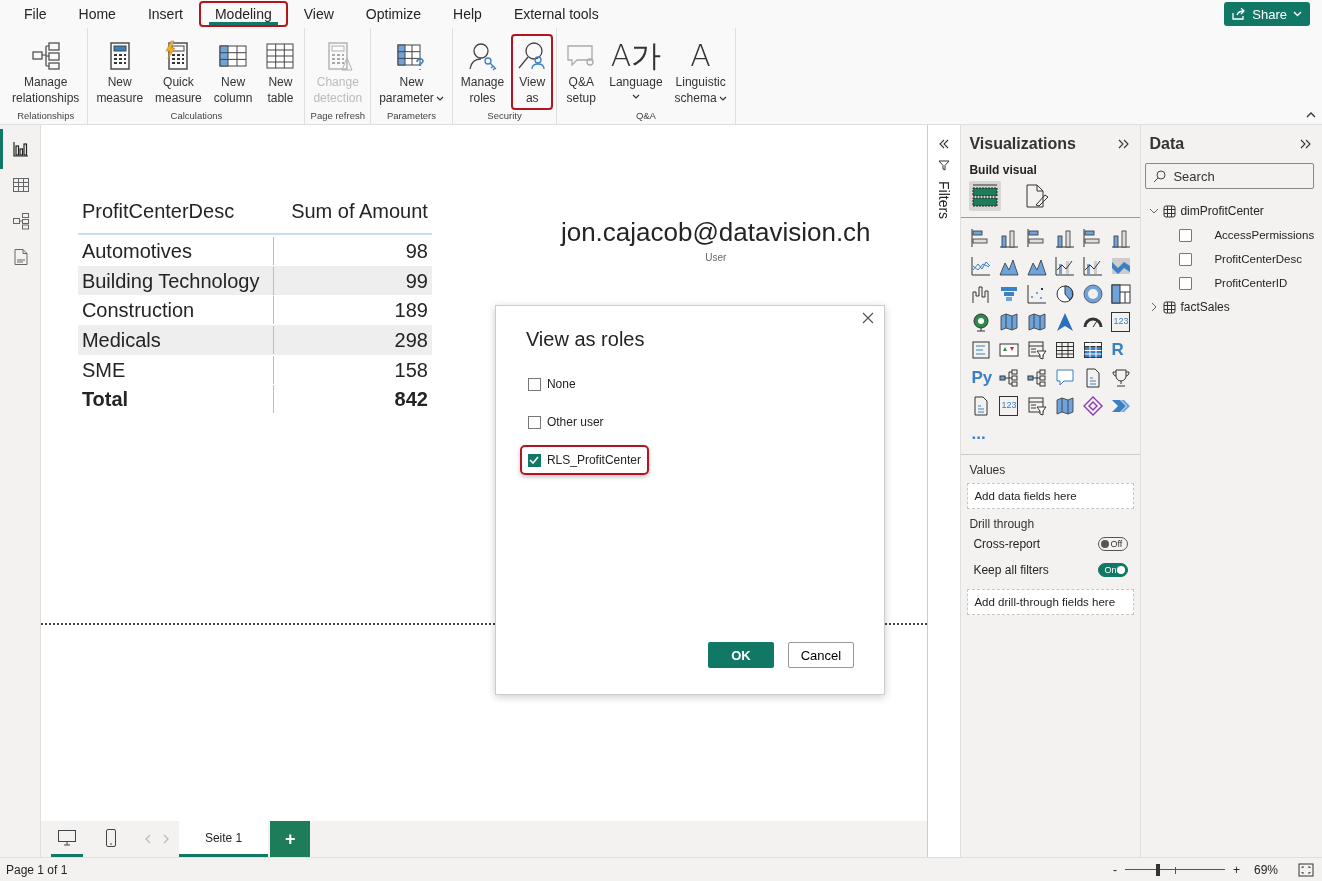  What do you see at coordinates (635, 96) in the screenshot?
I see `caret-icon` at bounding box center [635, 96].